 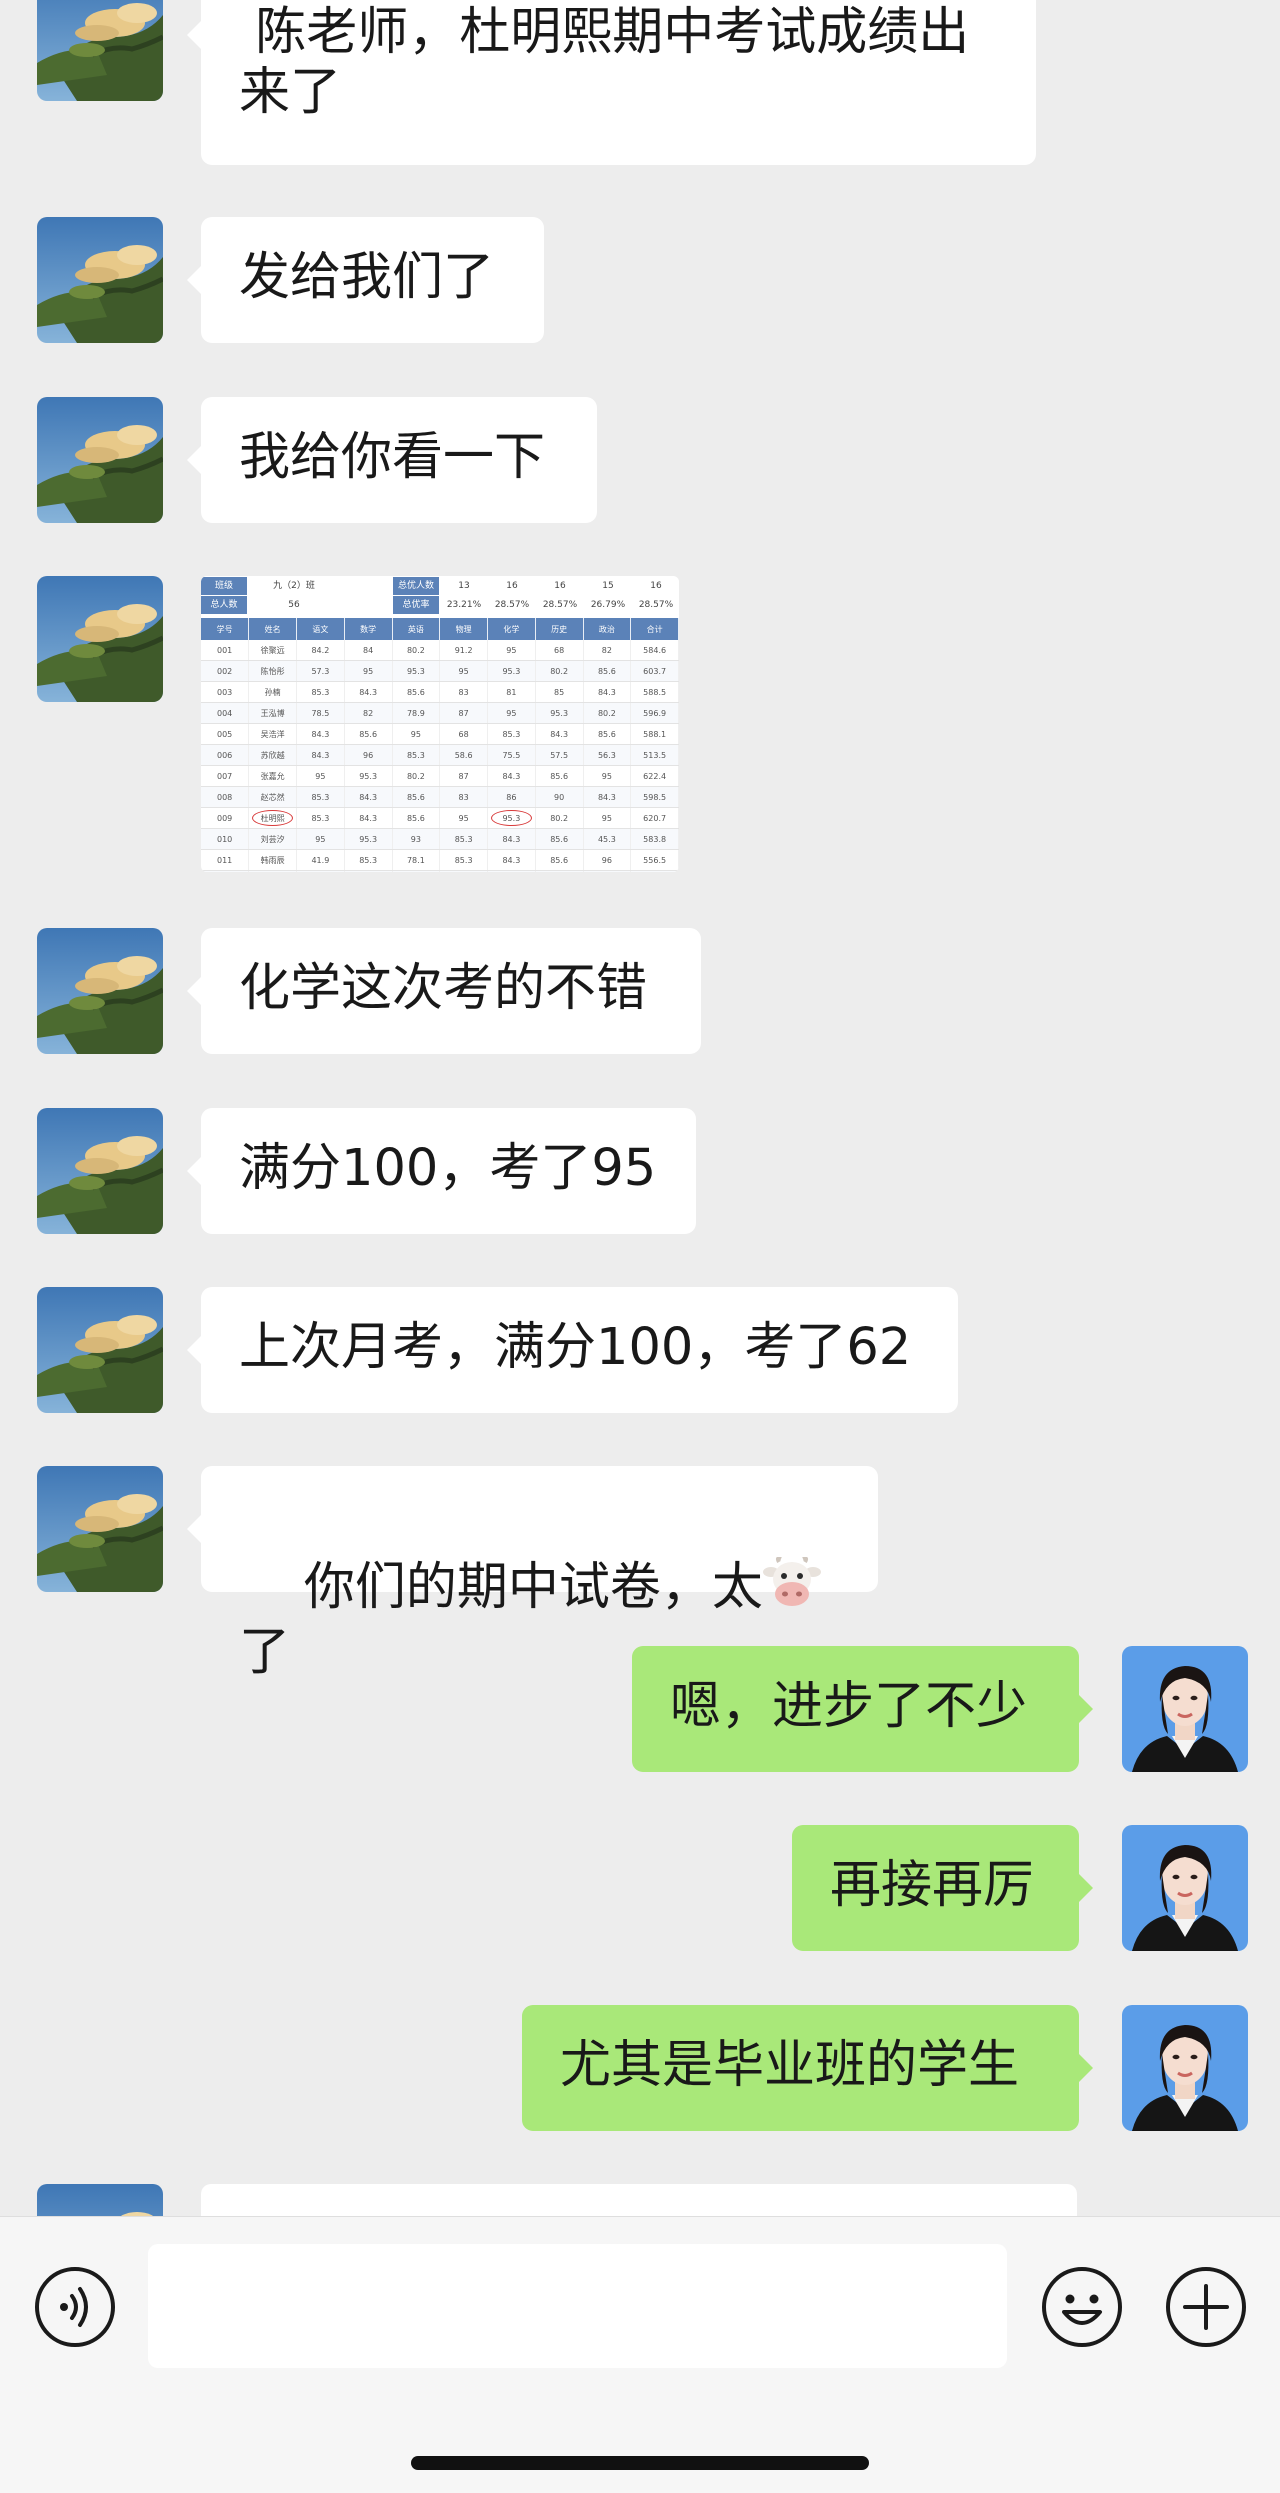 What do you see at coordinates (511, 692) in the screenshot?
I see `score-table-cell: 81` at bounding box center [511, 692].